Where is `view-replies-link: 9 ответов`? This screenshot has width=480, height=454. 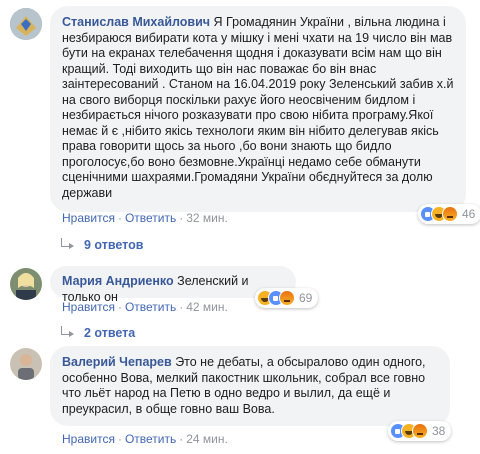
view-replies-link: 9 ответов is located at coordinates (100, 245).